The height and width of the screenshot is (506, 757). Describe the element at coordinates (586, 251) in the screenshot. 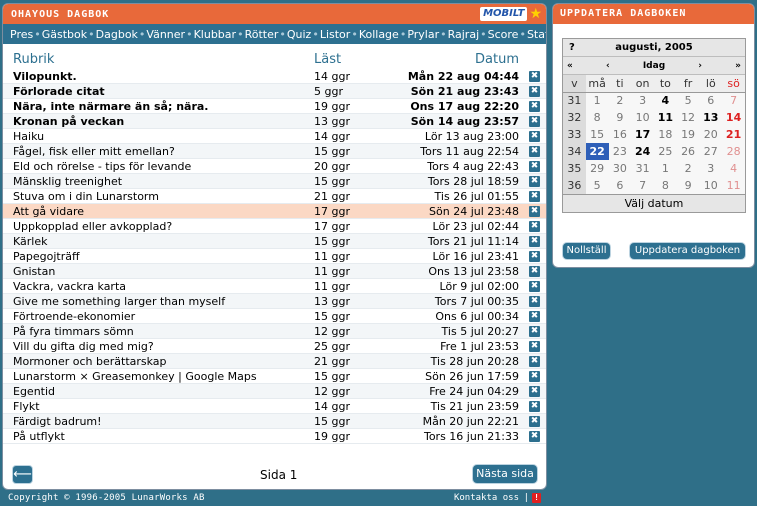

I see `reset-button: Nollställ` at that location.